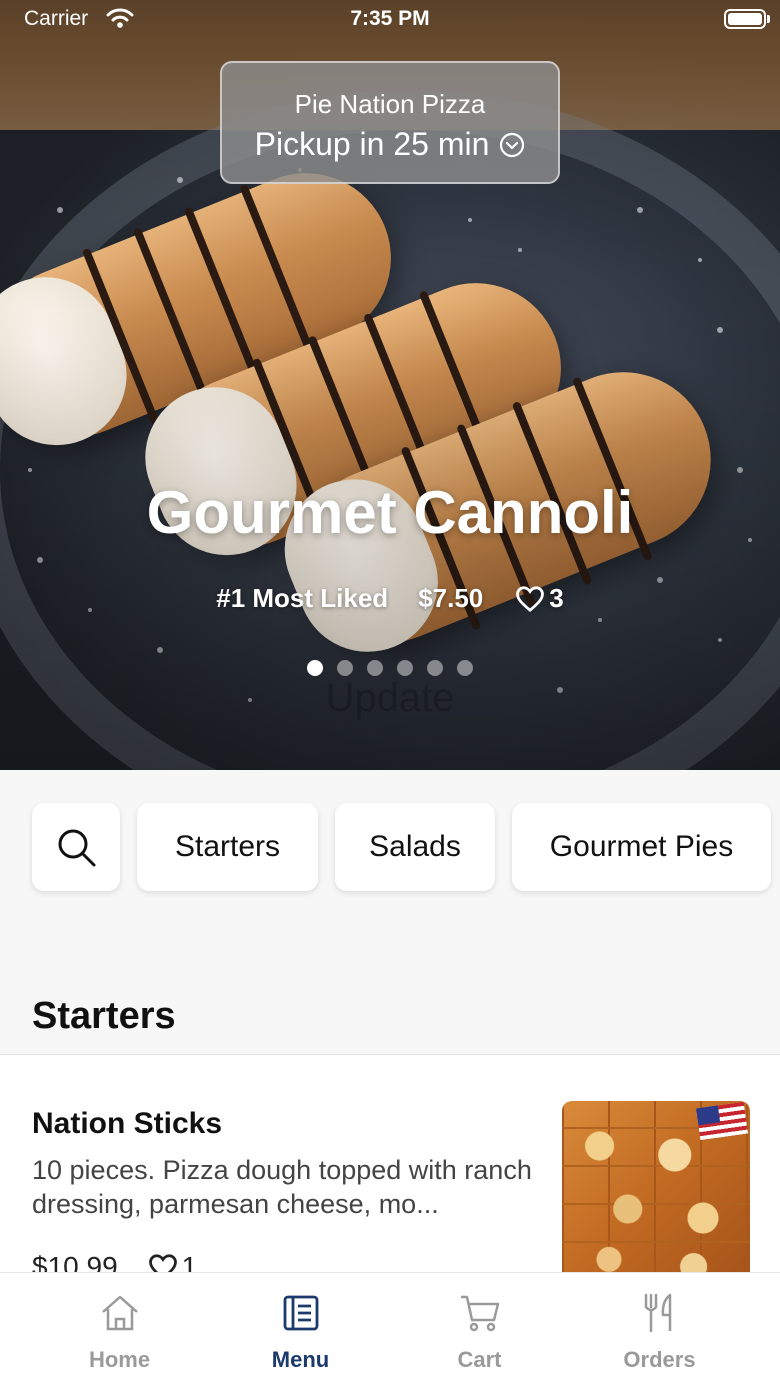  Describe the element at coordinates (556, 598) in the screenshot. I see `featured-likes-count: 3` at that location.